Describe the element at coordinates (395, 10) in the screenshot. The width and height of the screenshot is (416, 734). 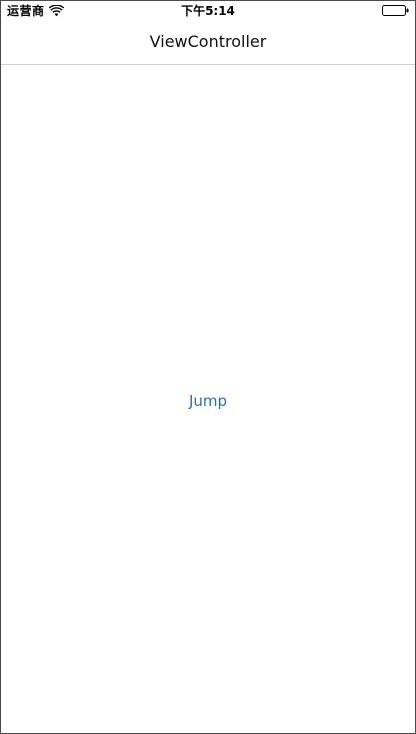
I see `battery-icon` at that location.